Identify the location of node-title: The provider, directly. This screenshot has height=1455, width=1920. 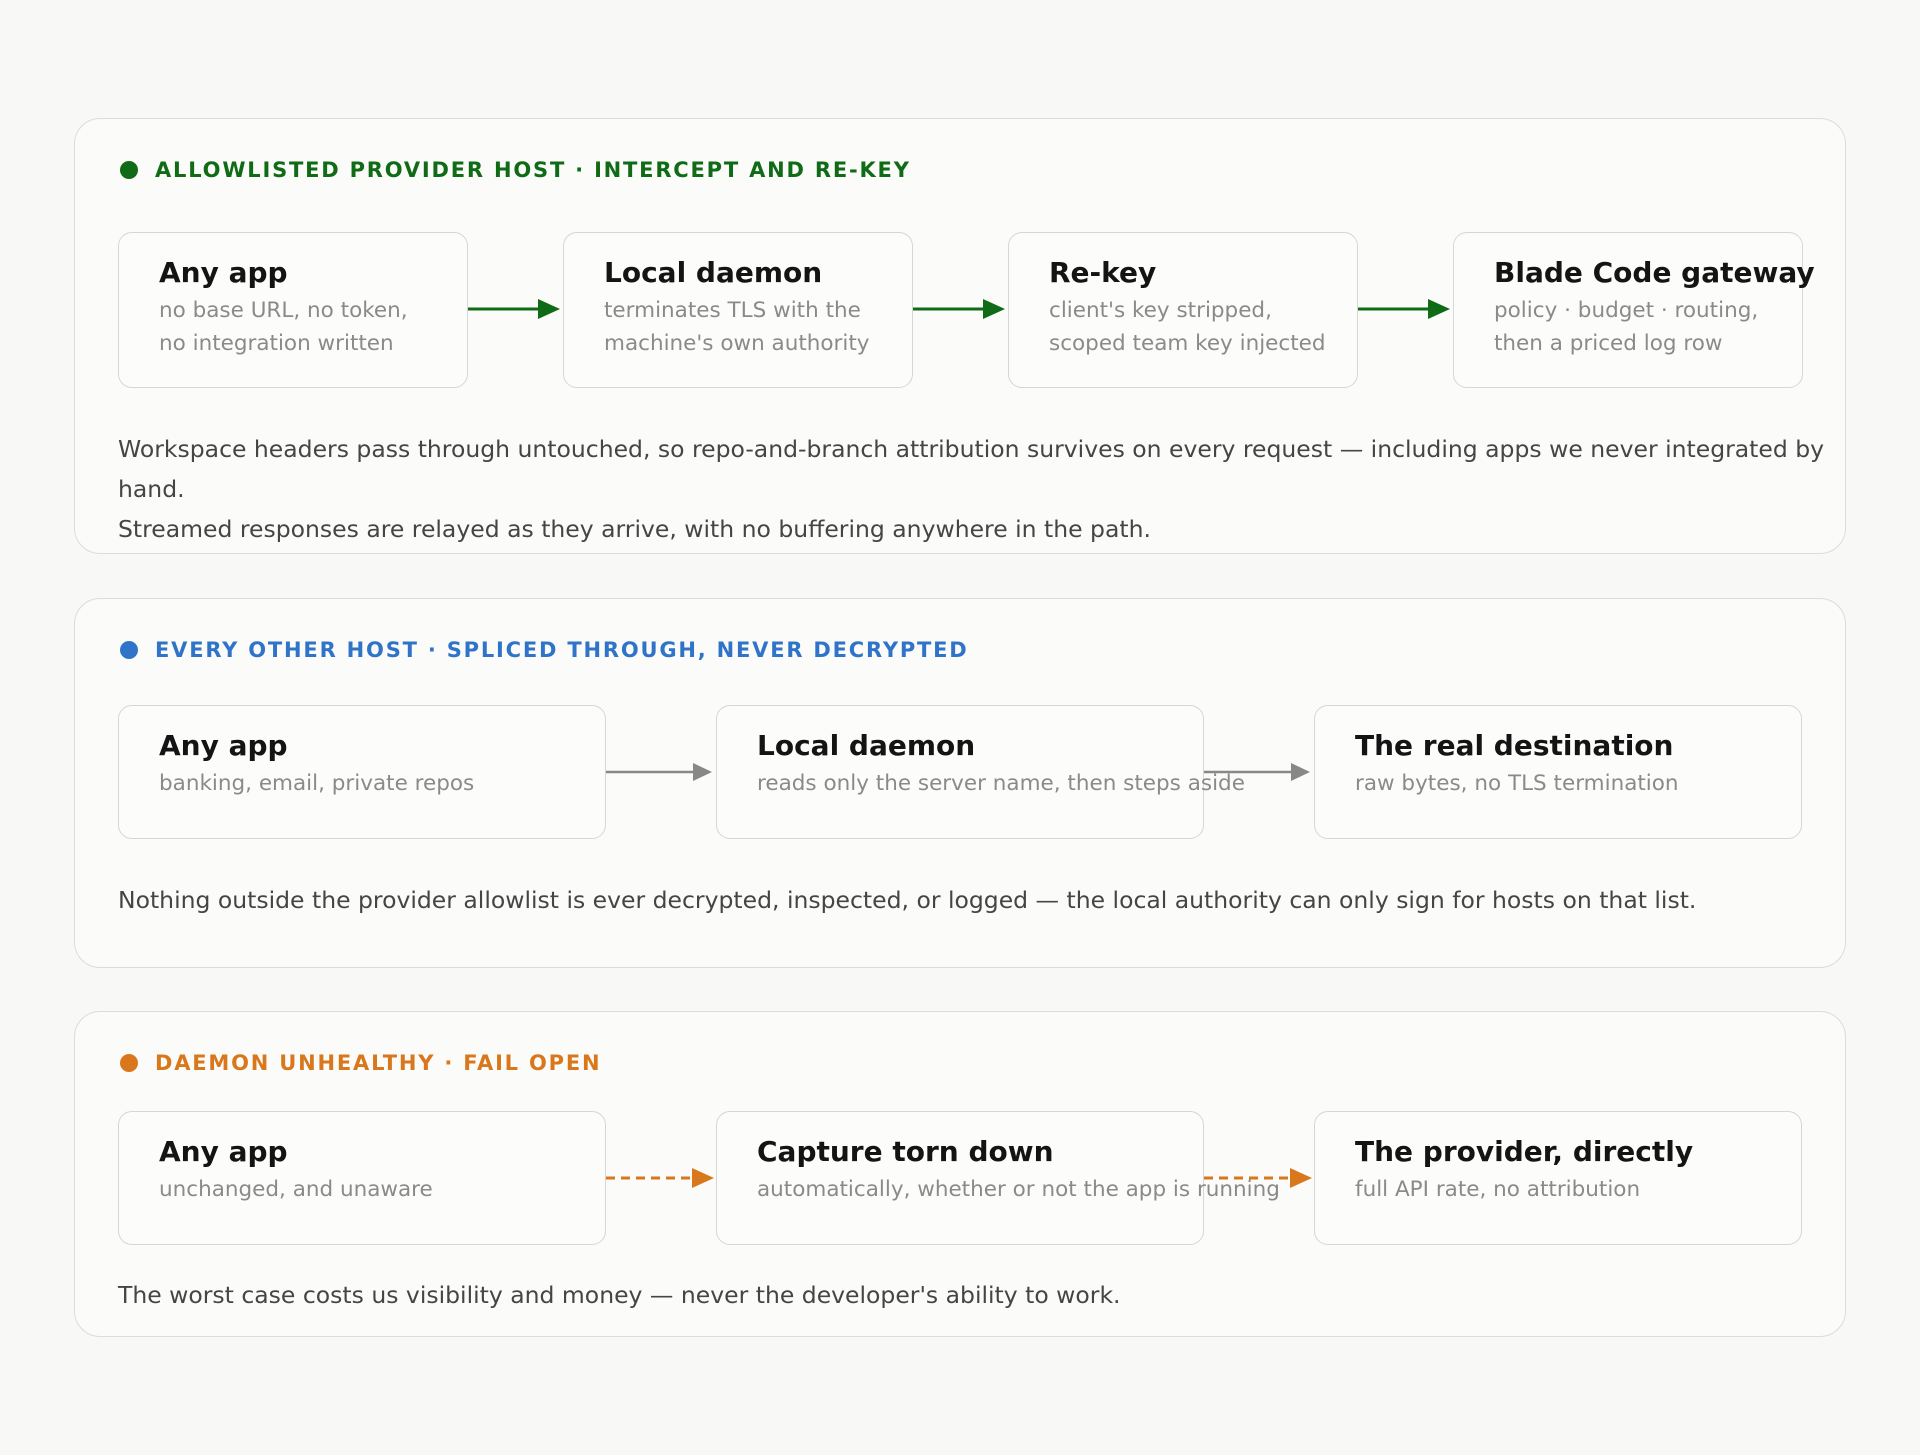
(1524, 1151).